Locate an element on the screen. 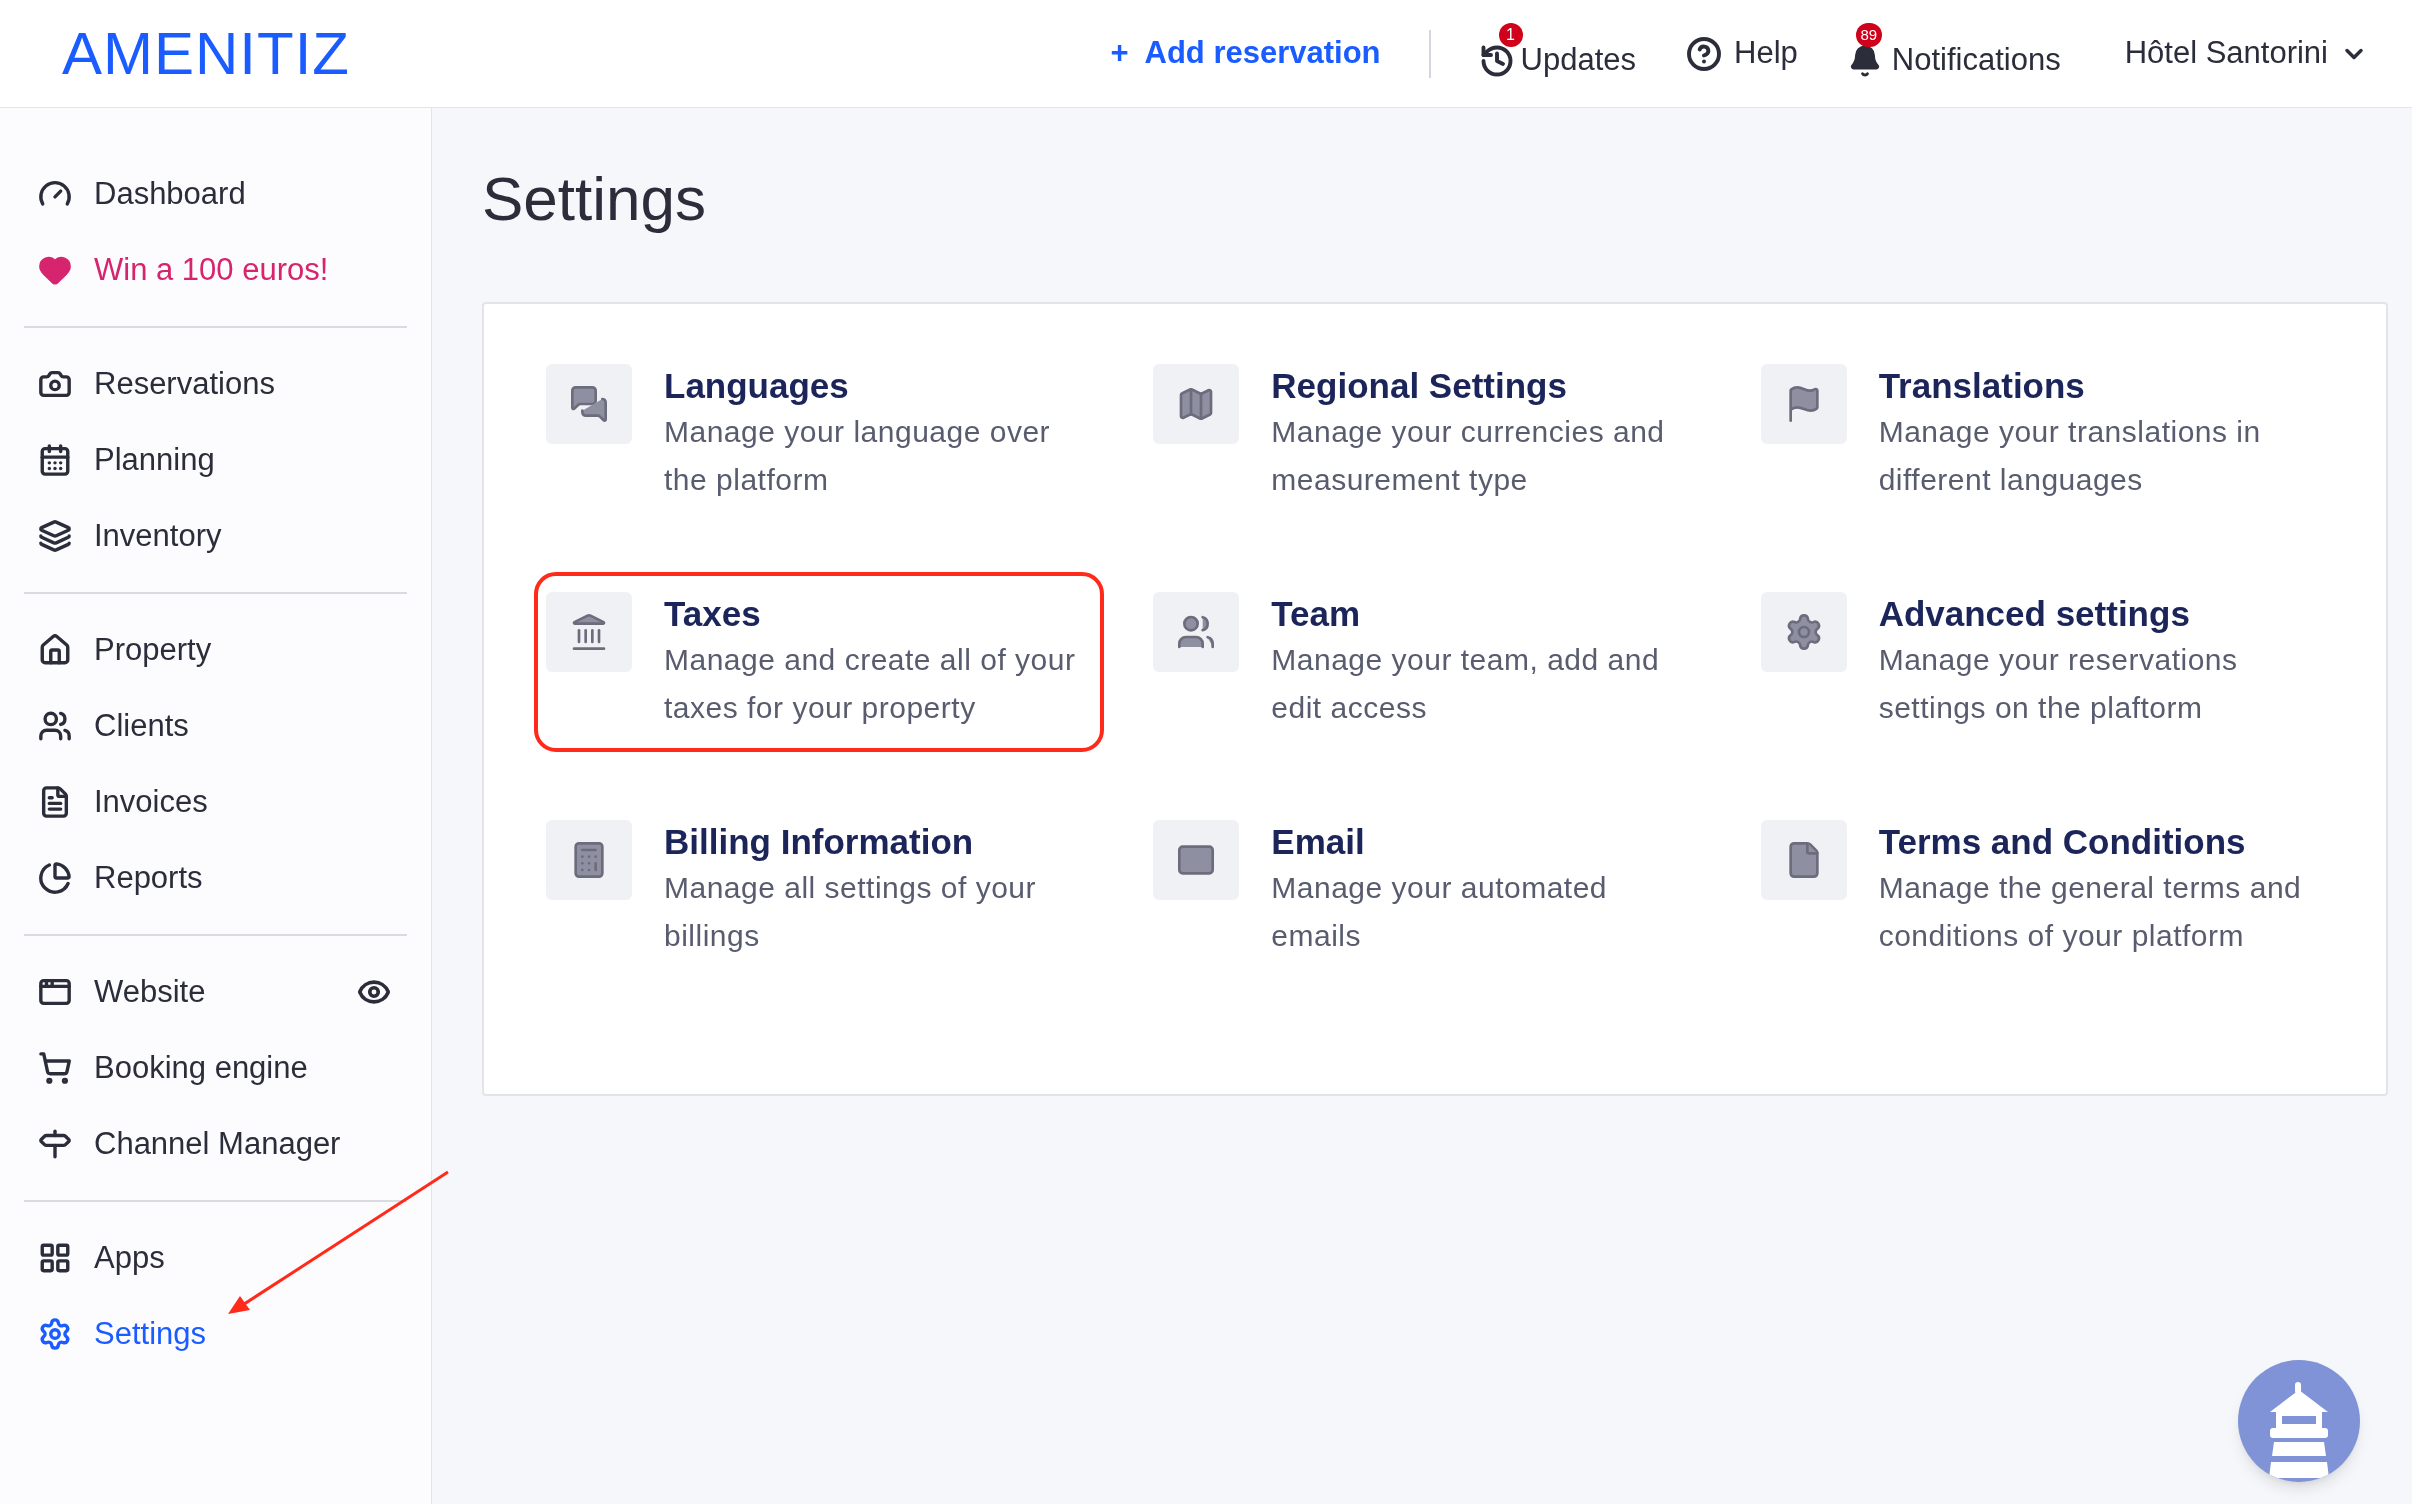 The image size is (2412, 1504). item-description: Manage your team, add and edit access is located at coordinates (1466, 684).